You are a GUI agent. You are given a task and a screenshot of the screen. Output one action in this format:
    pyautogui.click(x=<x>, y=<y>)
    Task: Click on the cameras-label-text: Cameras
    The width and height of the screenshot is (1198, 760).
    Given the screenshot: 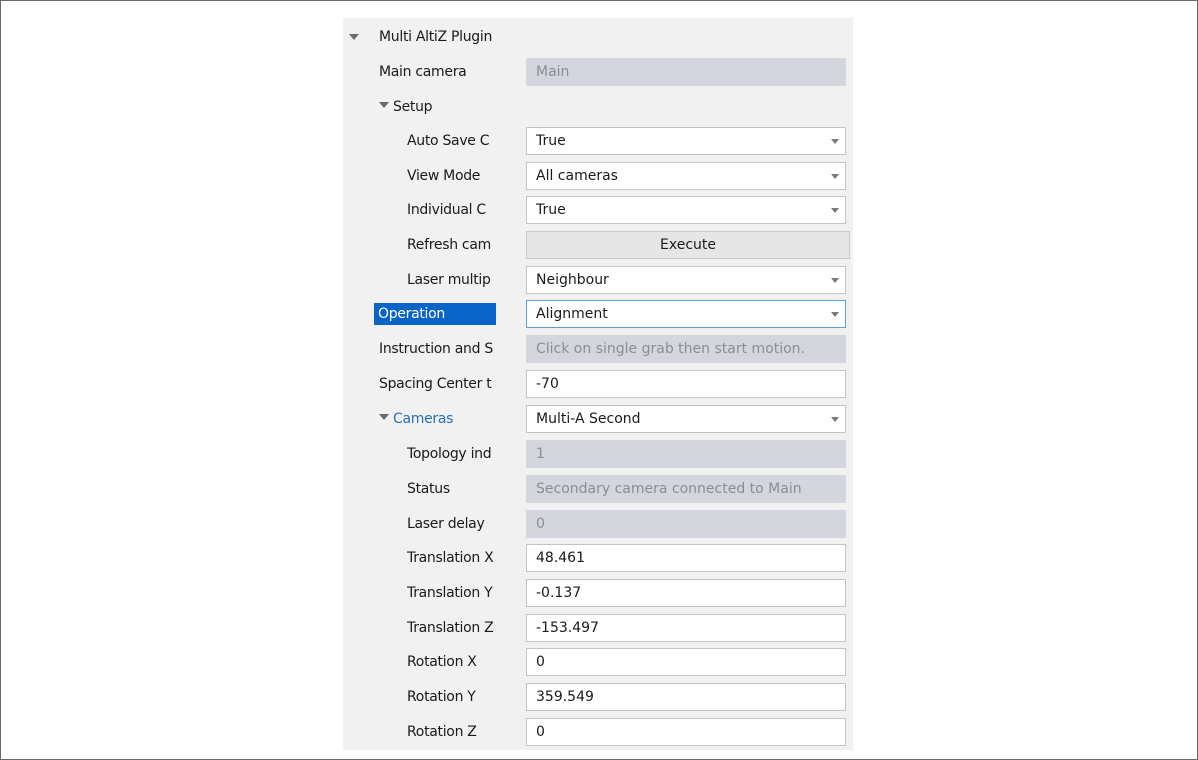 What is the action you would take?
    pyautogui.click(x=423, y=419)
    